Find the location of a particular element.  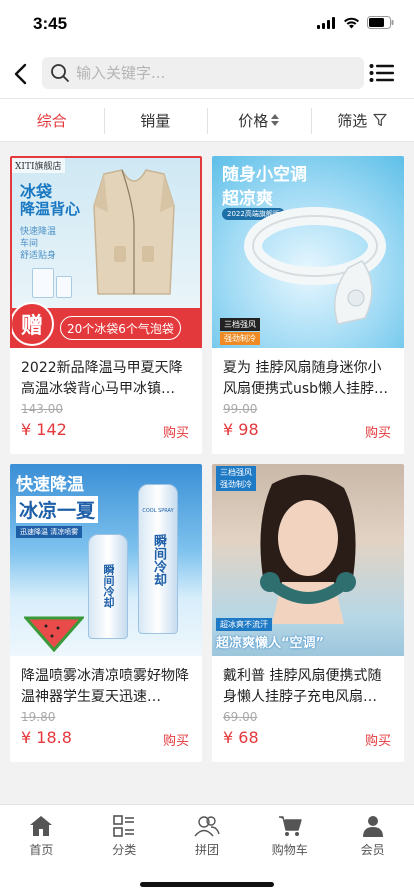

nav-item-home: 首页 is located at coordinates (41, 850).